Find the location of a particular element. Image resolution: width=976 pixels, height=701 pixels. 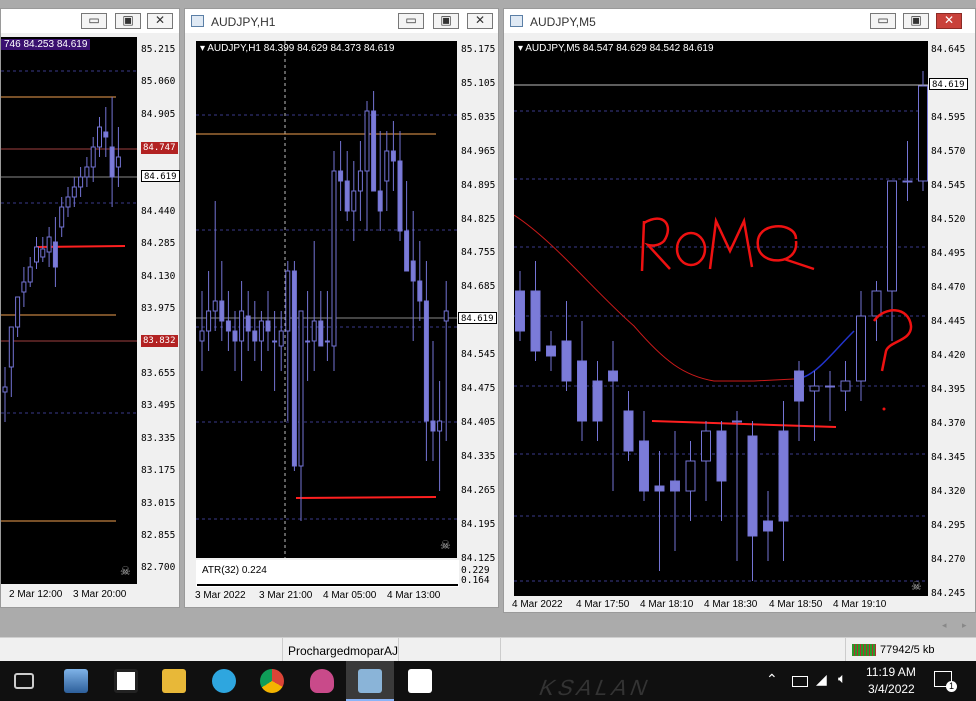

wifi-icon: ◢ is located at coordinates (821, 679).